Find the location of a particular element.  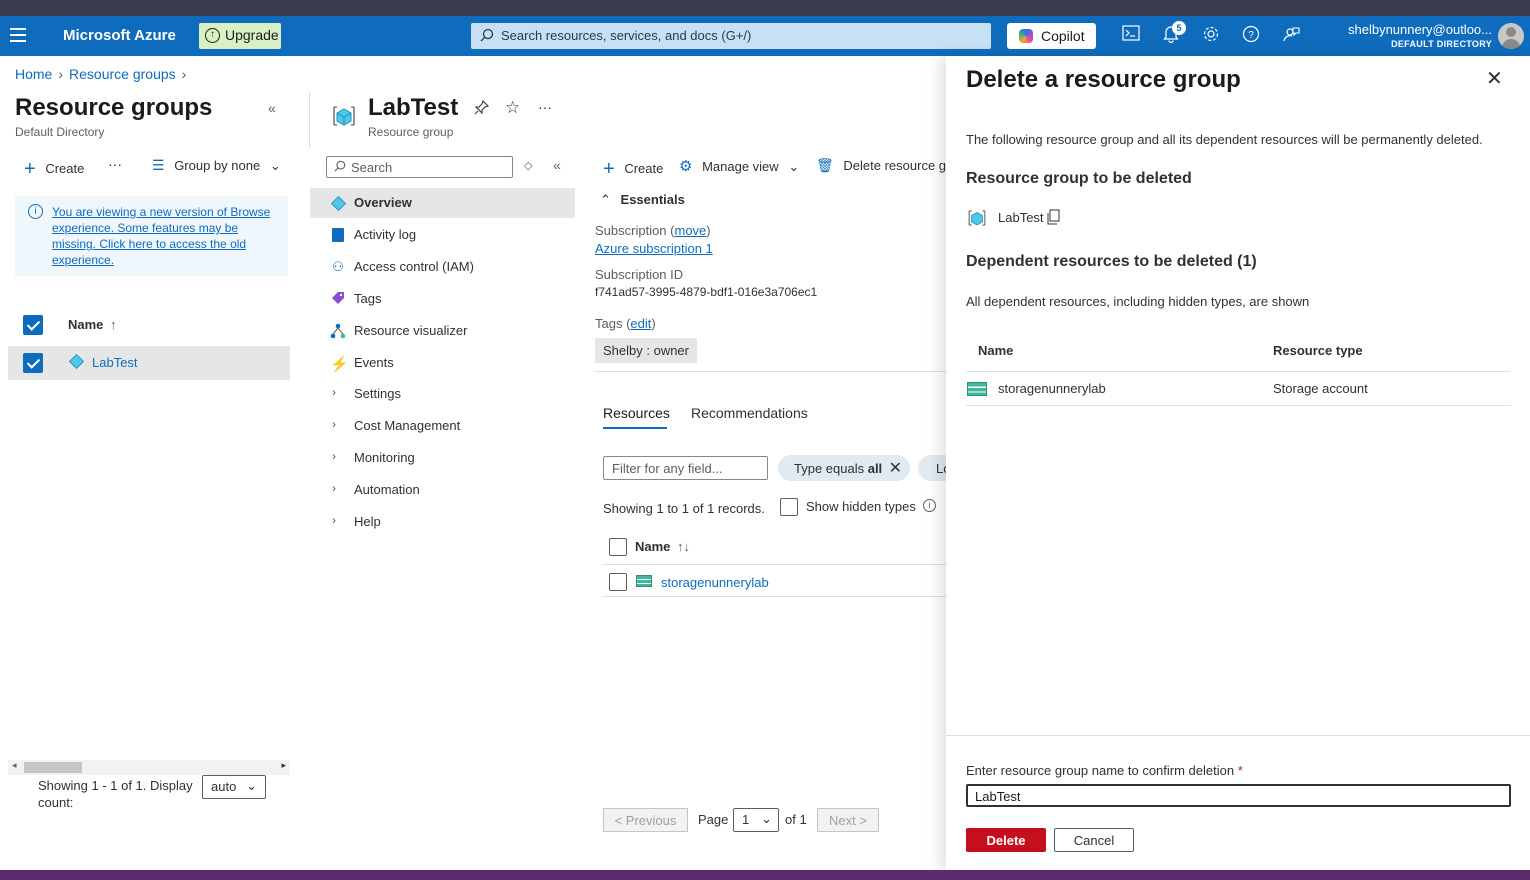

horizontal-scrollbar: ◂ ▸ is located at coordinates (149, 767).